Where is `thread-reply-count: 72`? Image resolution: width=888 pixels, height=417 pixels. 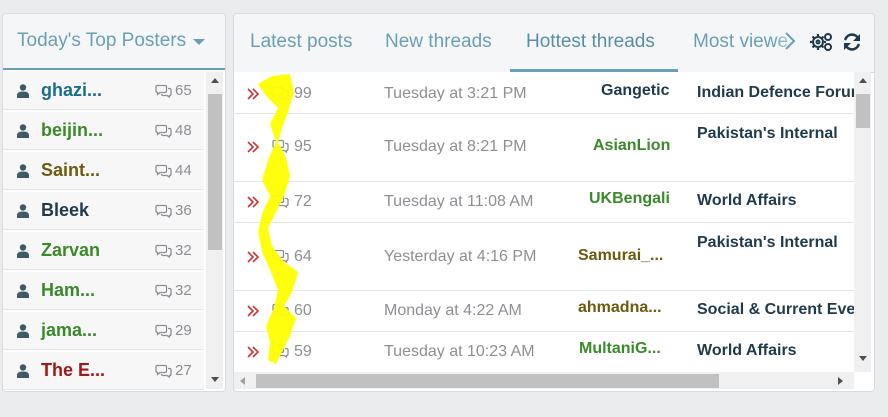
thread-reply-count: 72 is located at coordinates (303, 201).